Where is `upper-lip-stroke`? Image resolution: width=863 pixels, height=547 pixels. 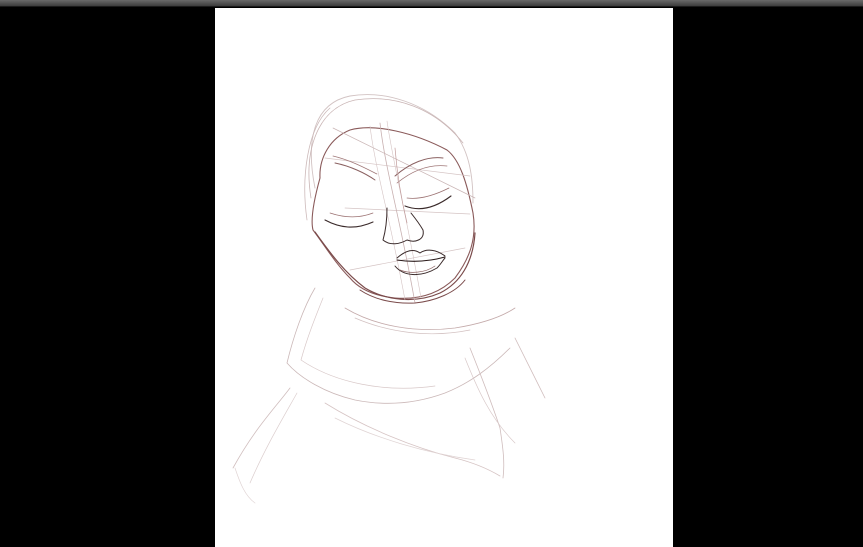
upper-lip-stroke is located at coordinates (421, 254).